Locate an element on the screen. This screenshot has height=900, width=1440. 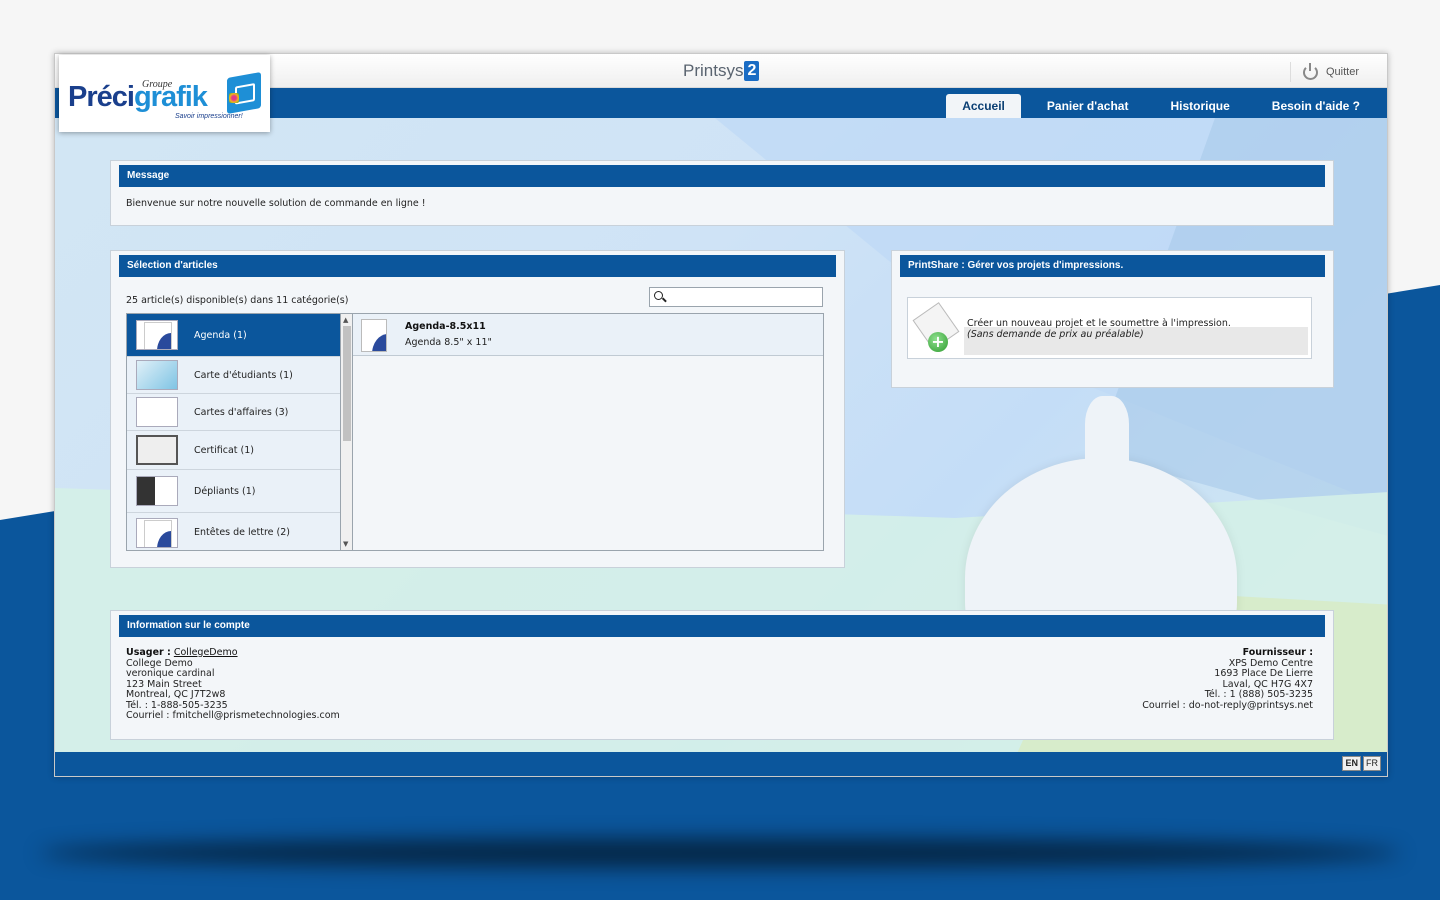
letterhead-thumb-icon is located at coordinates (157, 532).